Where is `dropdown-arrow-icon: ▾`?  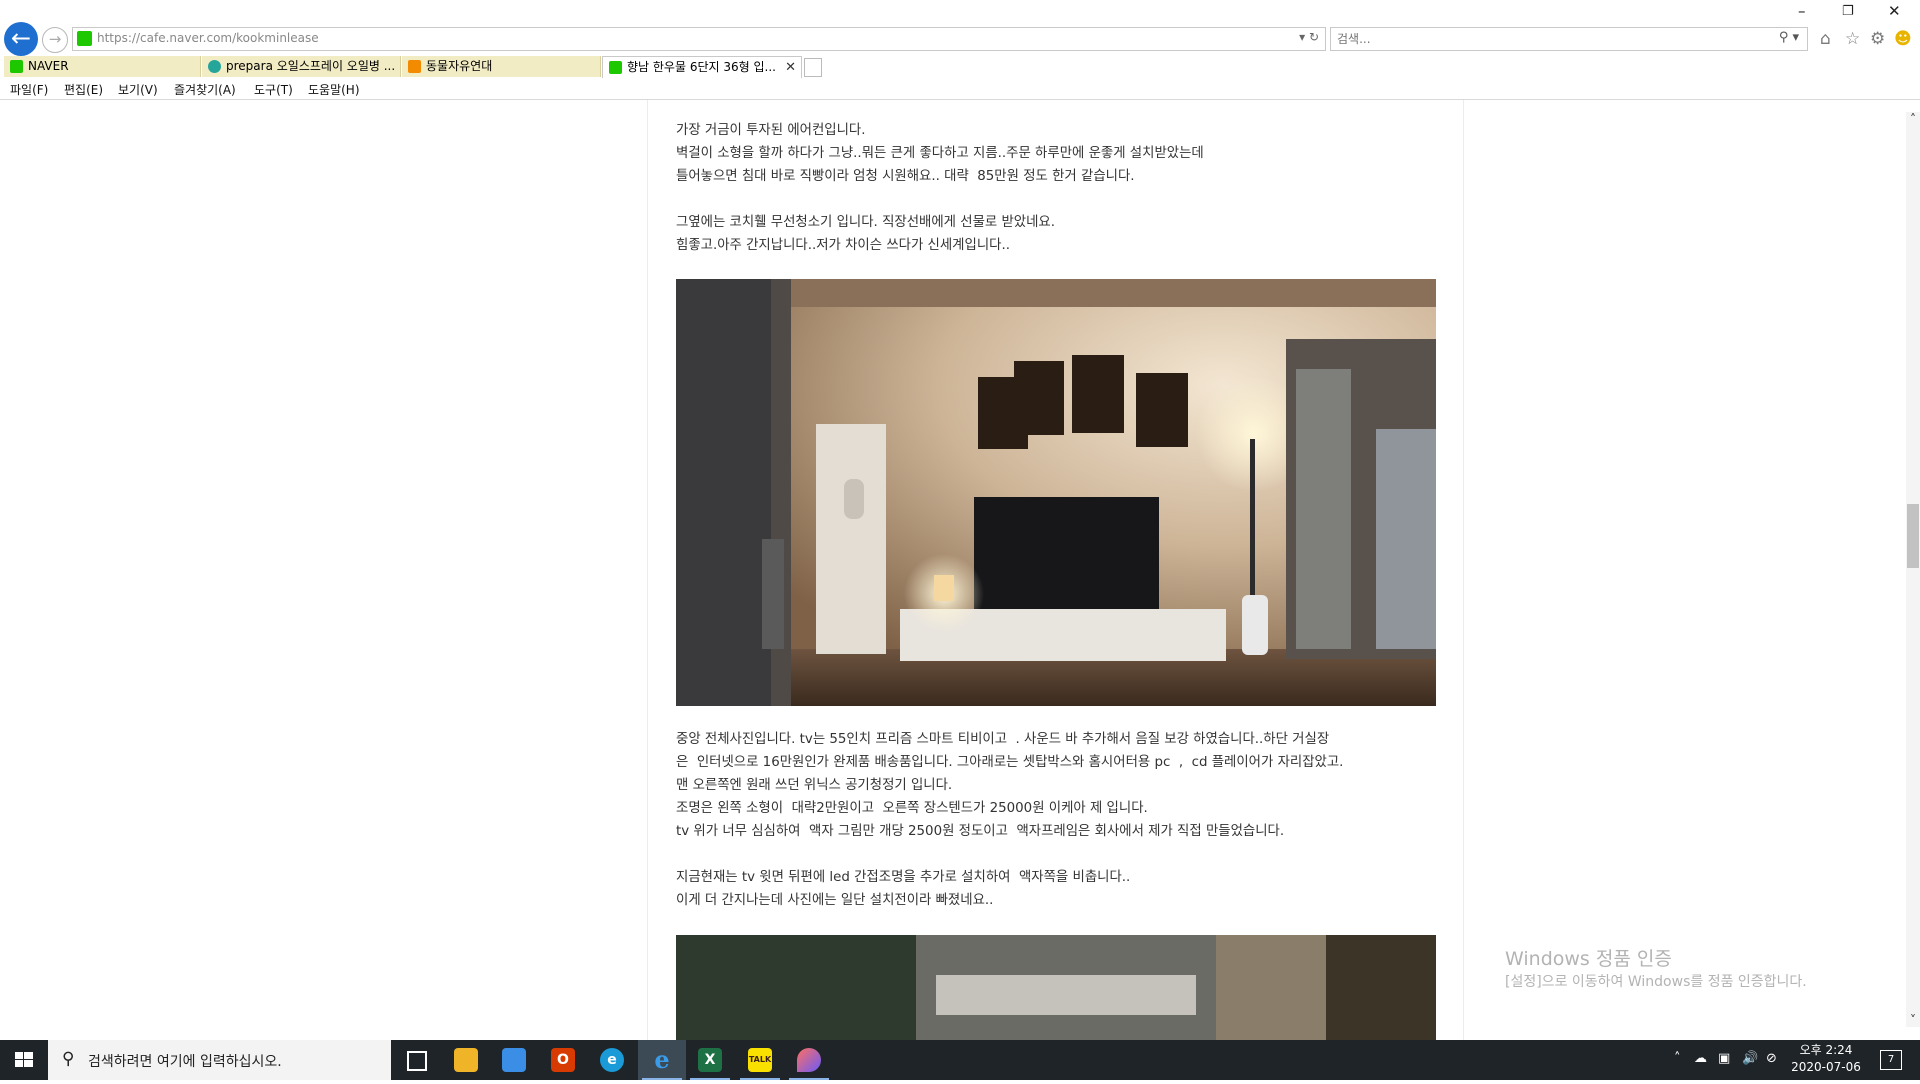 dropdown-arrow-icon: ▾ is located at coordinates (1302, 37).